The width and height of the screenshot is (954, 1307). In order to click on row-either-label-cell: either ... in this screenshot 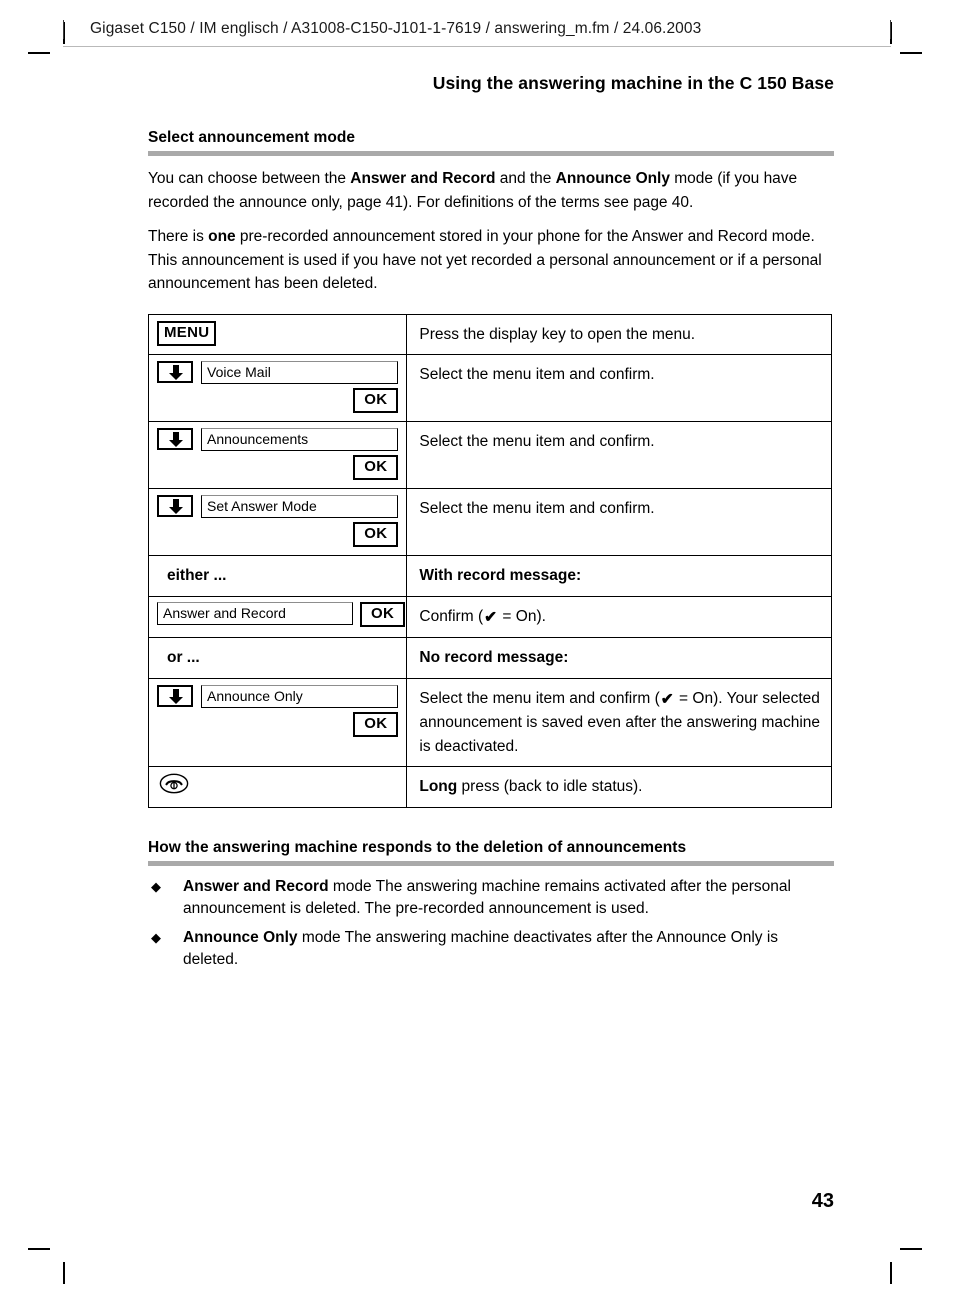, I will do `click(277, 576)`.